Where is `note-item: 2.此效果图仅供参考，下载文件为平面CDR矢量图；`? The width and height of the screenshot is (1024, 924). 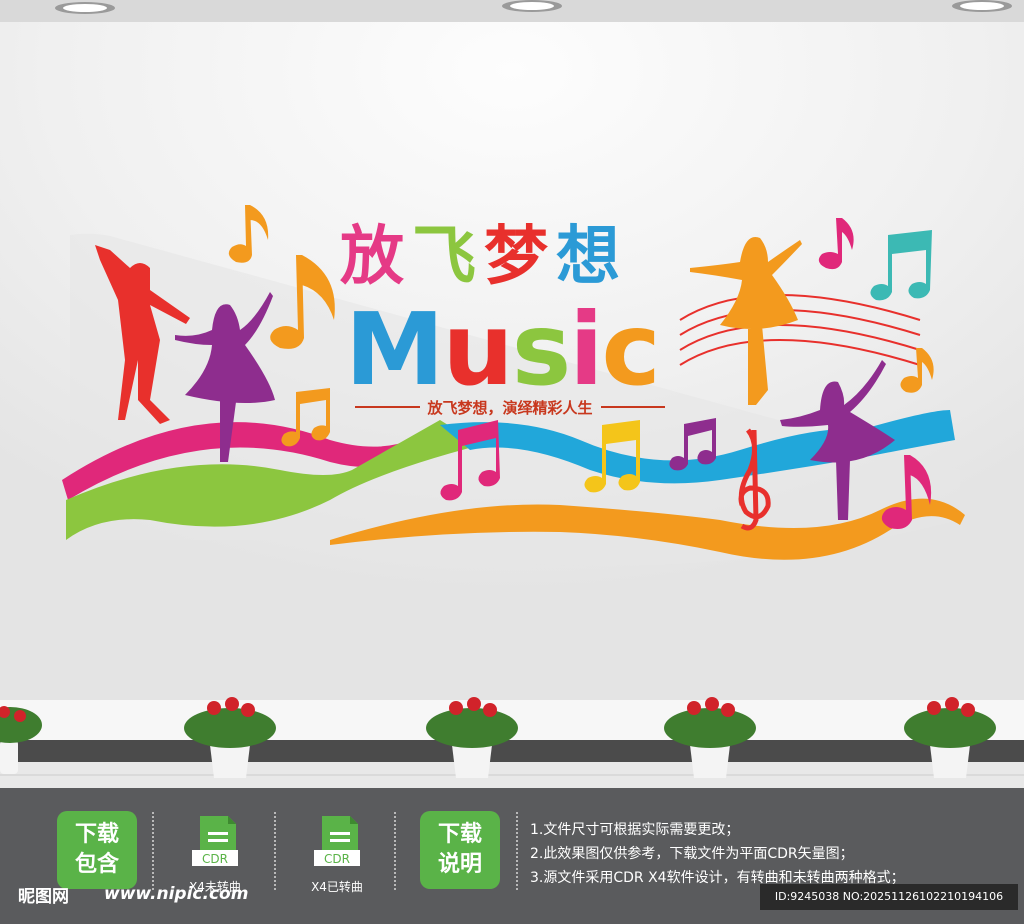 note-item: 2.此效果图仅供参考，下载文件为平面CDR矢量图； is located at coordinates (692, 854).